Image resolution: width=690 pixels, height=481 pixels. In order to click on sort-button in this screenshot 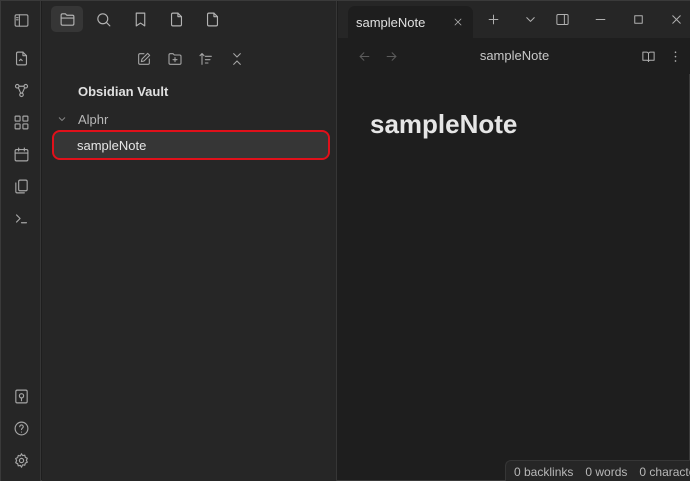, I will do `click(206, 59)`.